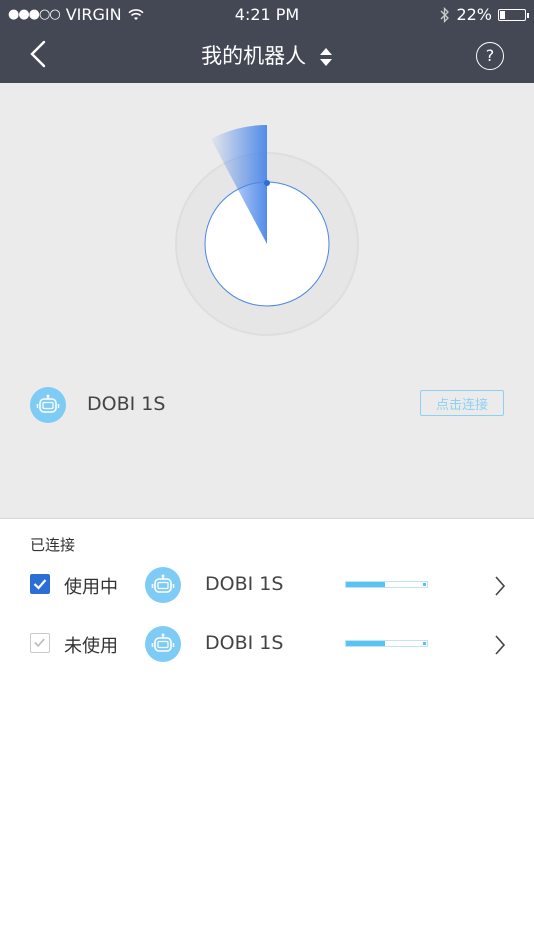 The height and width of the screenshot is (950, 534). What do you see at coordinates (267, 183) in the screenshot?
I see `radar-dot` at bounding box center [267, 183].